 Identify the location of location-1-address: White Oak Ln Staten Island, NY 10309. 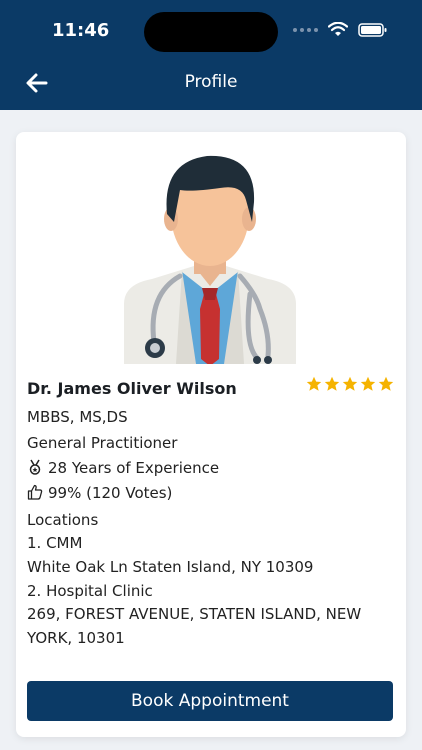
(170, 567).